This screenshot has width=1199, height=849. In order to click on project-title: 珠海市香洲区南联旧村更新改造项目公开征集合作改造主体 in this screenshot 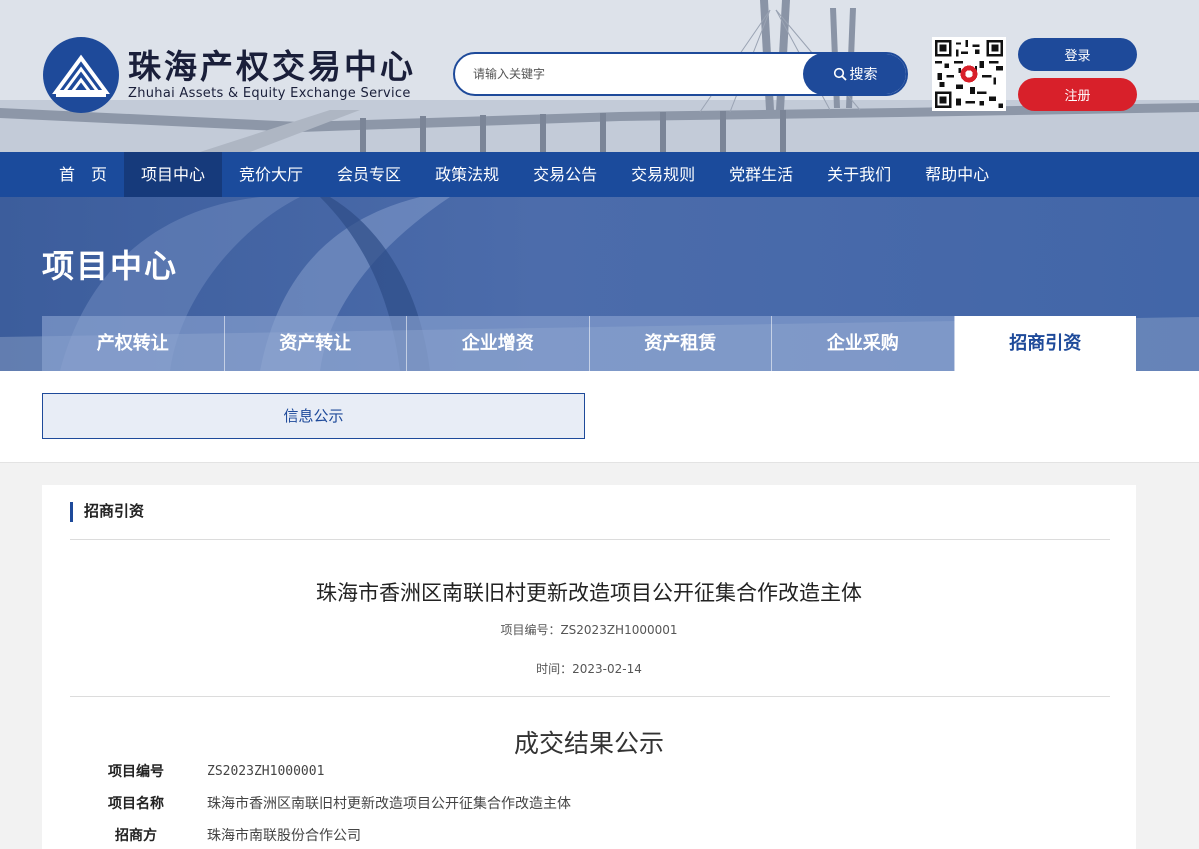, I will do `click(589, 593)`.